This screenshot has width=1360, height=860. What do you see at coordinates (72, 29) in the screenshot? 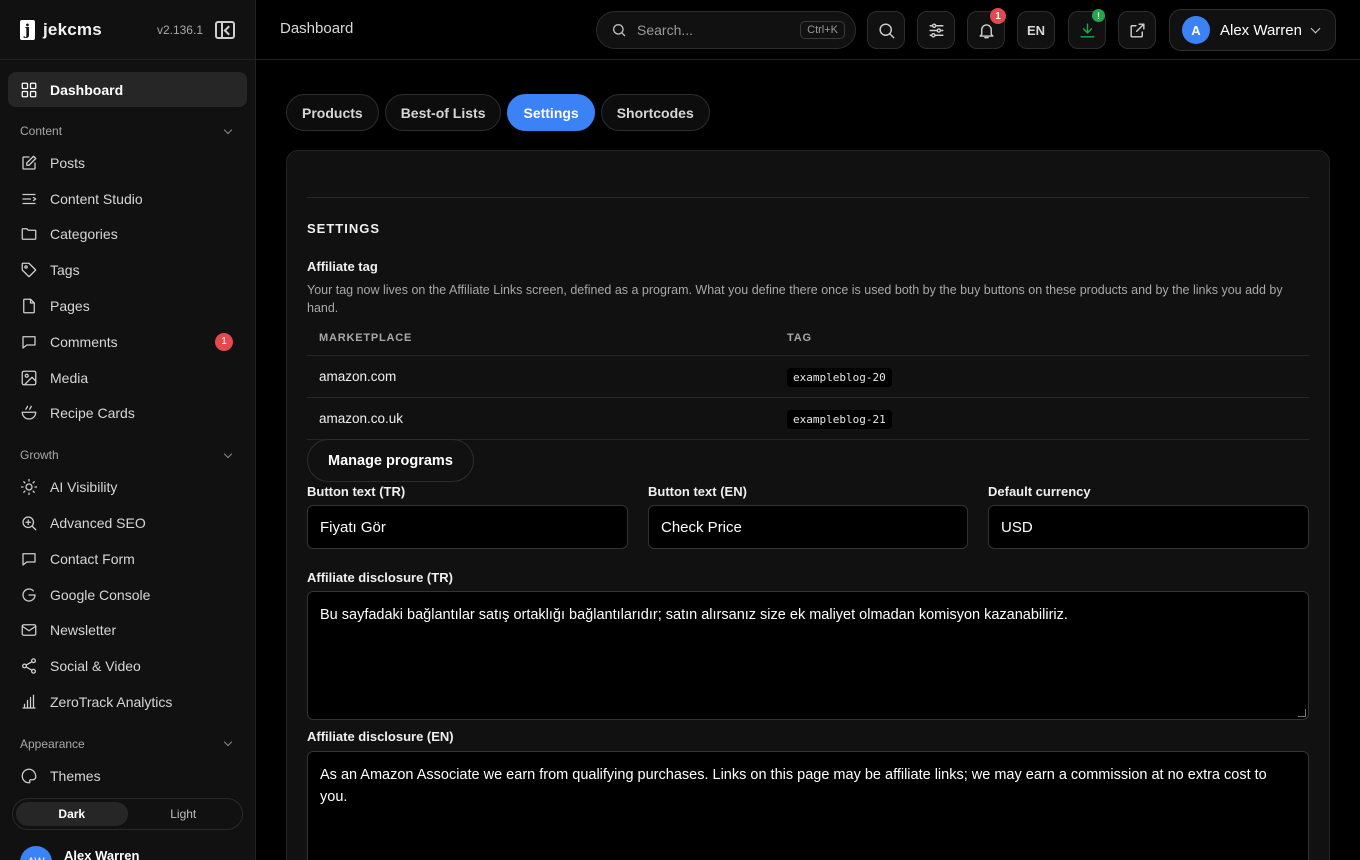
I see `app-name: jekcms` at bounding box center [72, 29].